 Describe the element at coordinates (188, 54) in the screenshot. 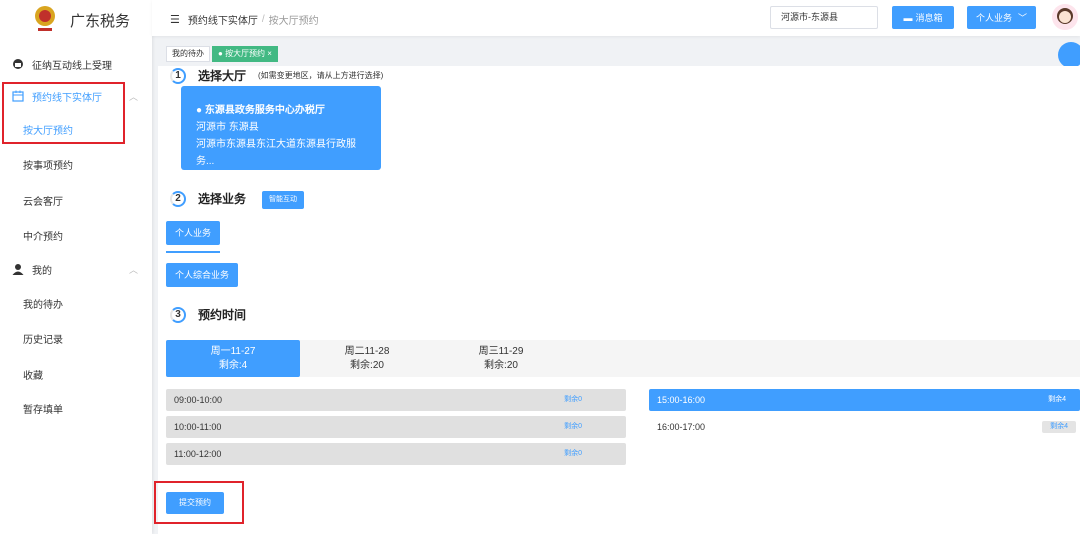

I see `tag-my-todo: 我的待办` at that location.